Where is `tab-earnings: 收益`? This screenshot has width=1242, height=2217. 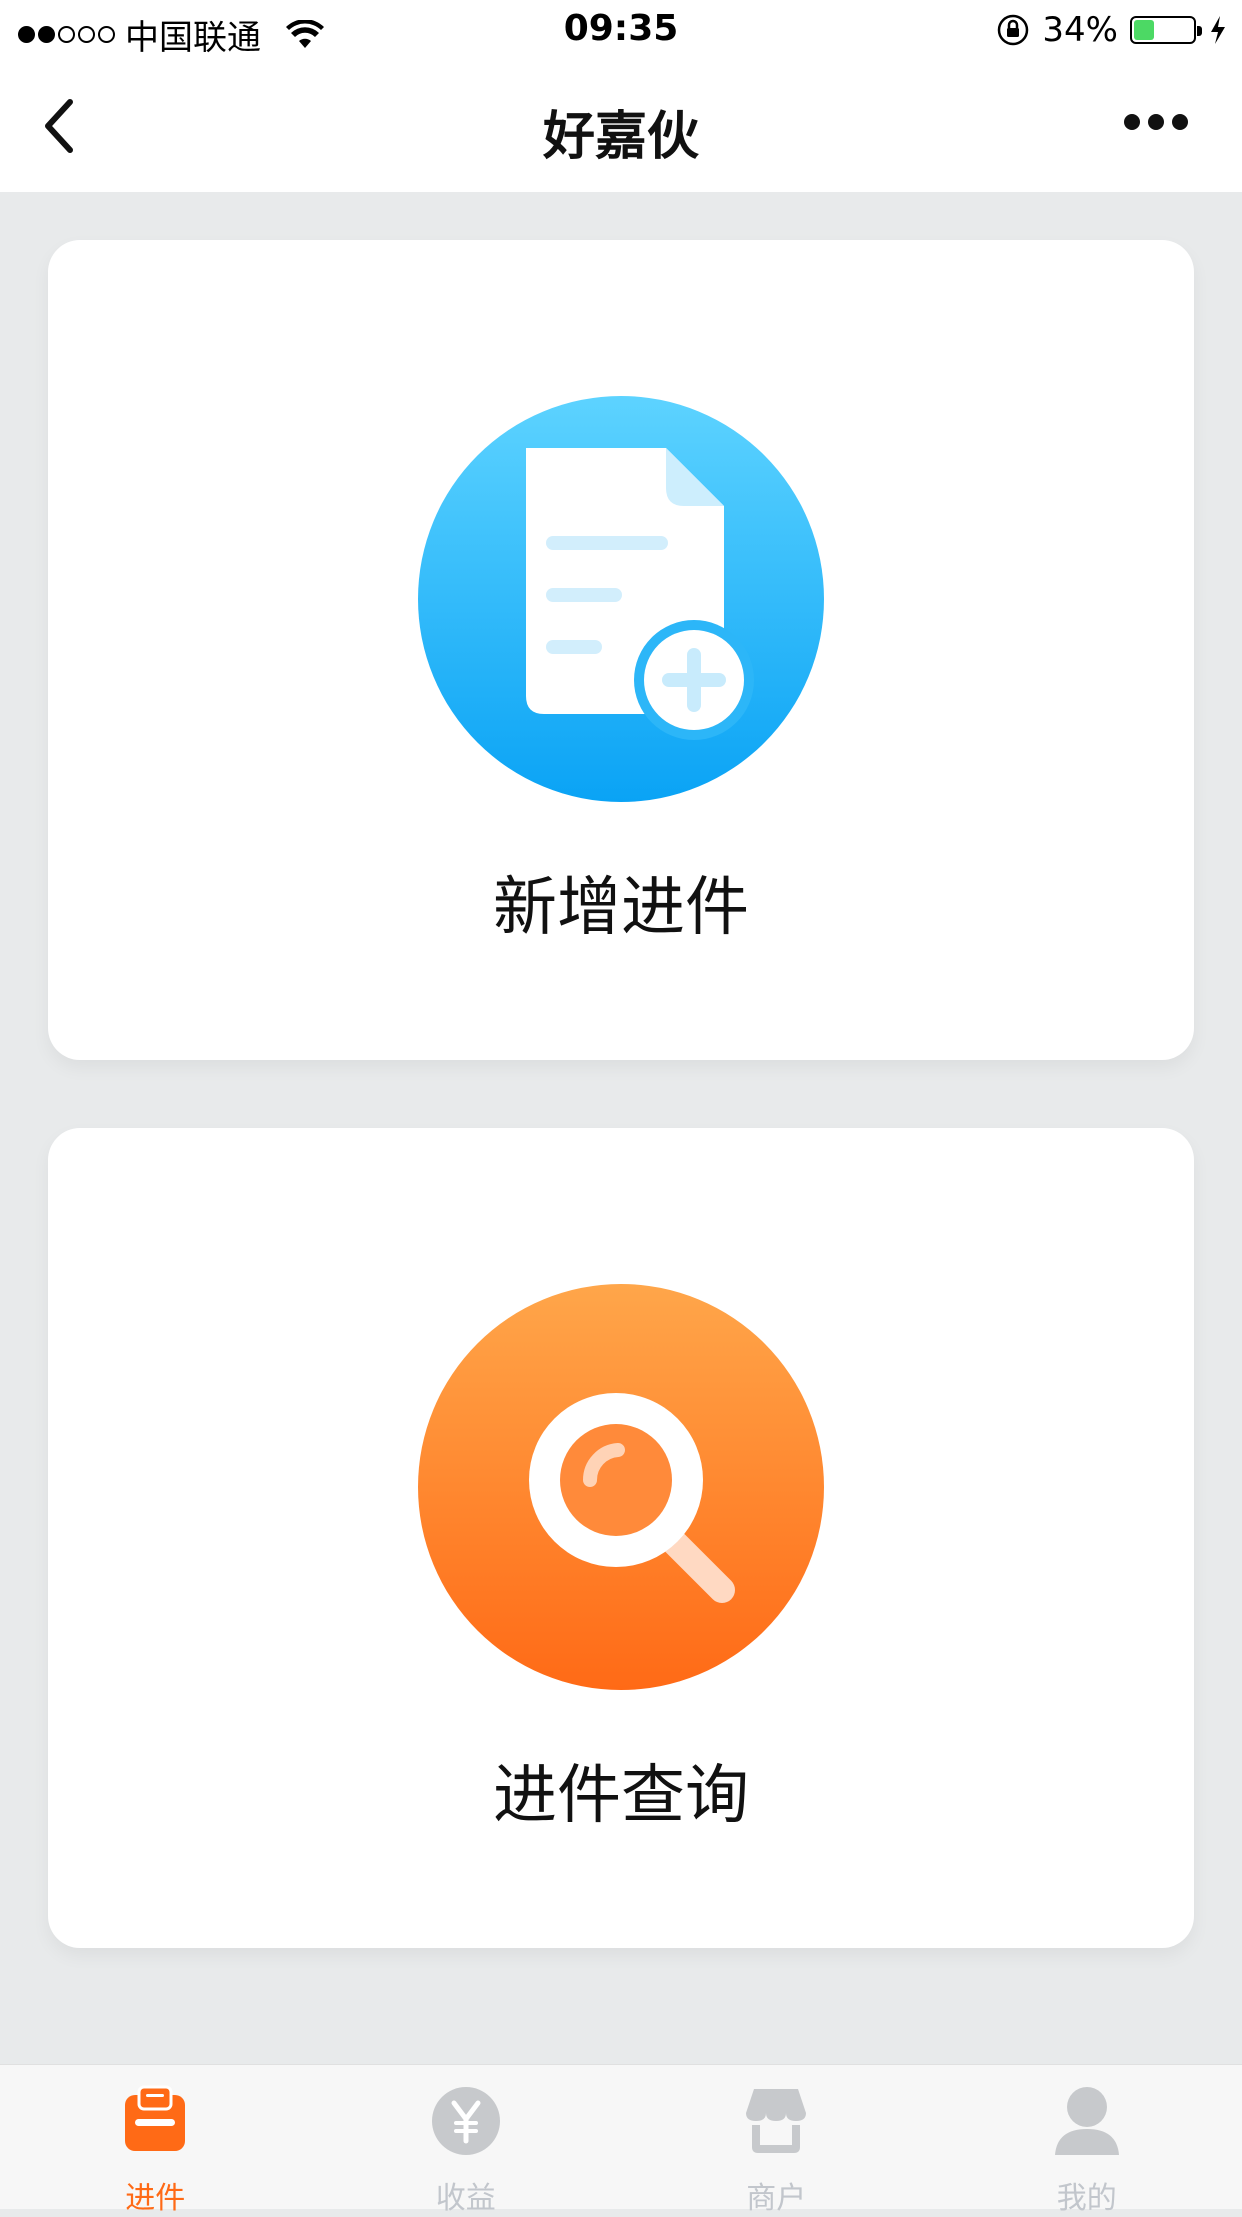
tab-earnings: 收益 is located at coordinates (466, 2137).